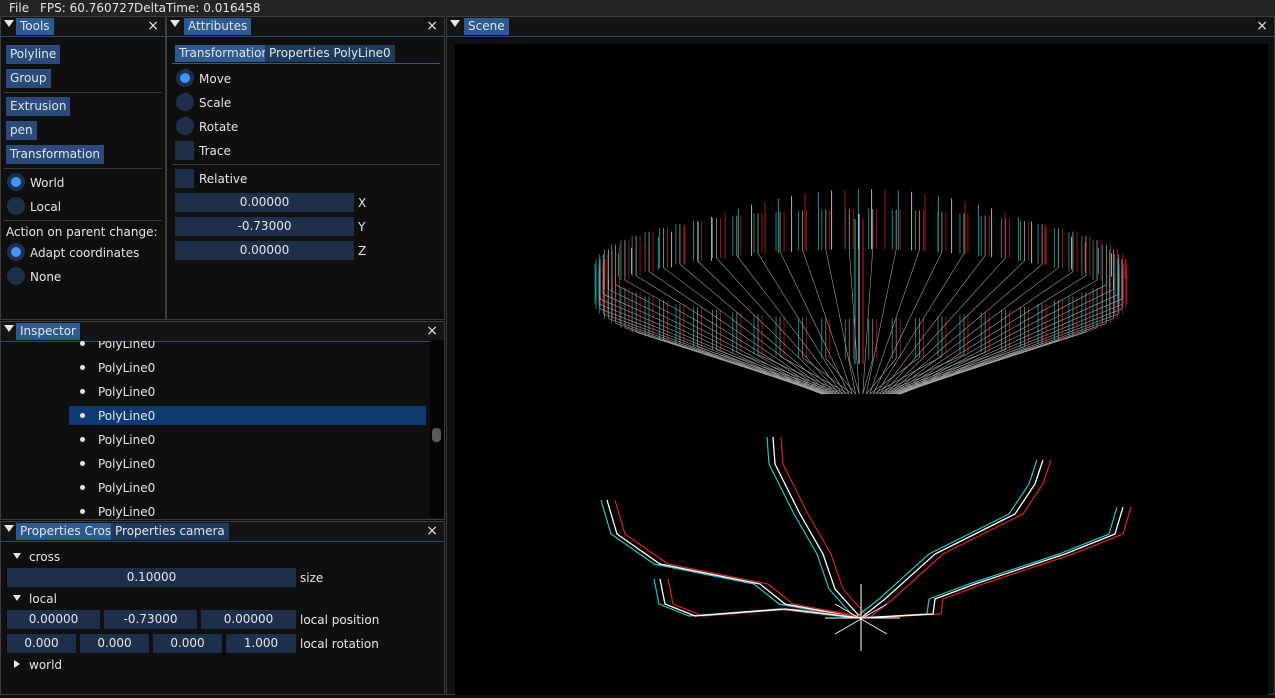 The image size is (1275, 698). What do you see at coordinates (185, 78) in the screenshot?
I see `move-radio` at bounding box center [185, 78].